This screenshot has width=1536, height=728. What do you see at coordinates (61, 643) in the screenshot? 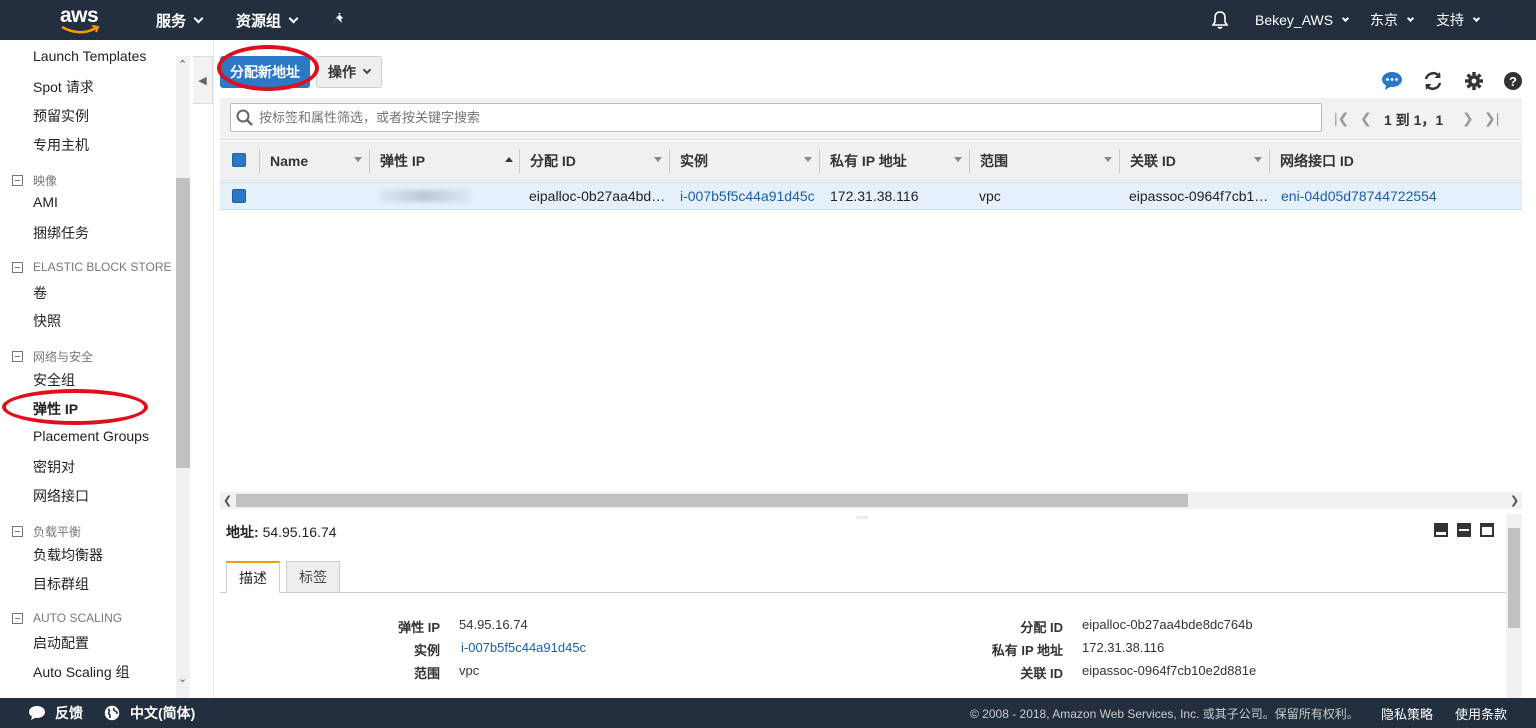
I see `sidebar-item-launch-configurations: 启动配置` at bounding box center [61, 643].